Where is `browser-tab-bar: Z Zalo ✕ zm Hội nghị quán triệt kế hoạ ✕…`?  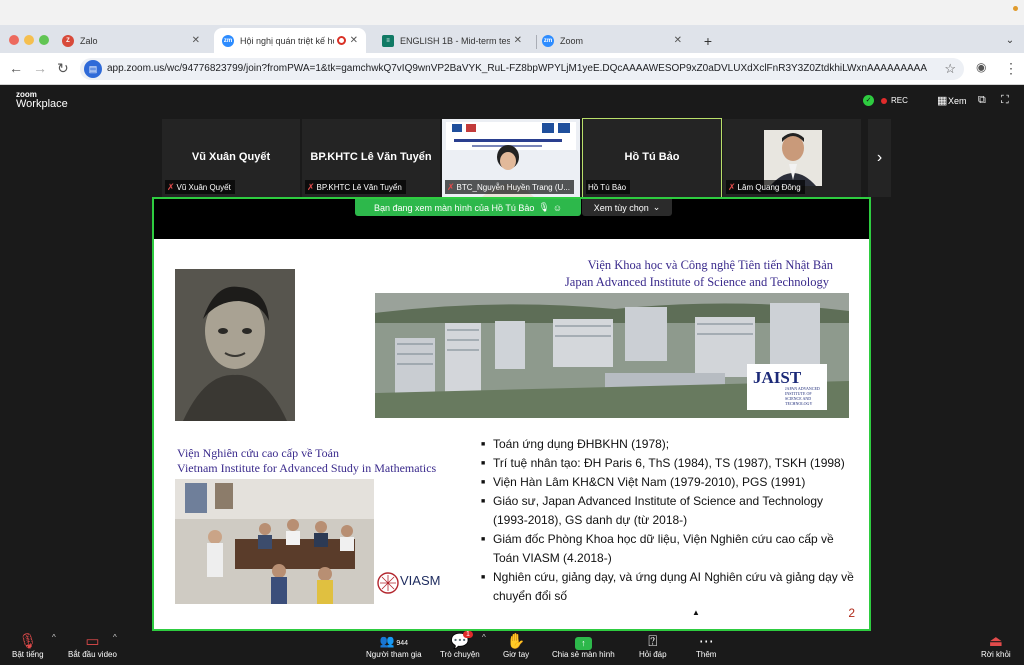
browser-tab-bar: Z Zalo ✕ zm Hội nghị quán triệt kế hoạ ✕… is located at coordinates (512, 39).